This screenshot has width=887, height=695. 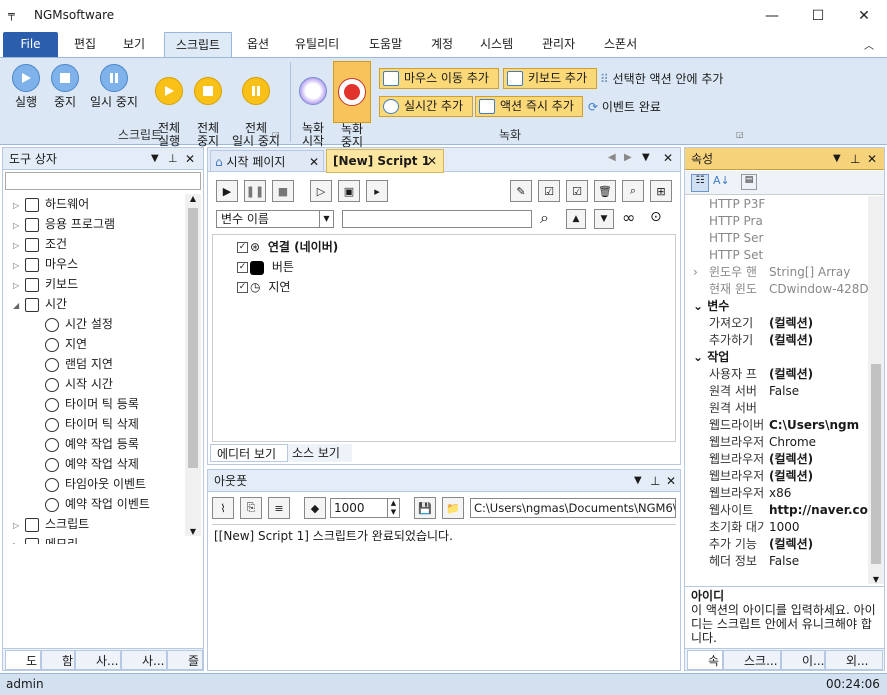 What do you see at coordinates (700, 357) in the screenshot?
I see `chevron-down-icon: ⌄` at bounding box center [700, 357].